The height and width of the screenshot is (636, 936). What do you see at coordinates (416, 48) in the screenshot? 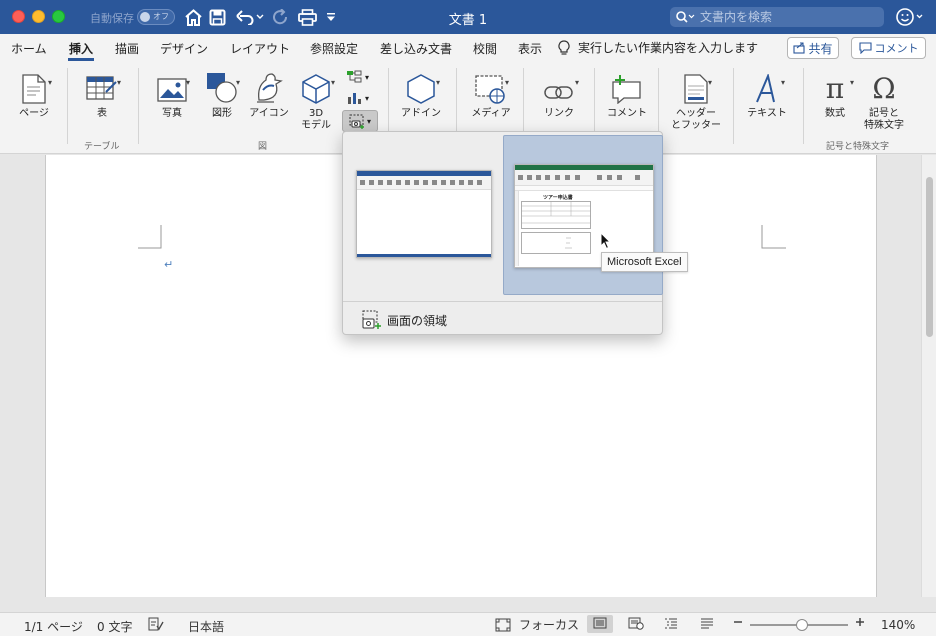
I see `tab-mailings: 差し込み文書` at bounding box center [416, 48].